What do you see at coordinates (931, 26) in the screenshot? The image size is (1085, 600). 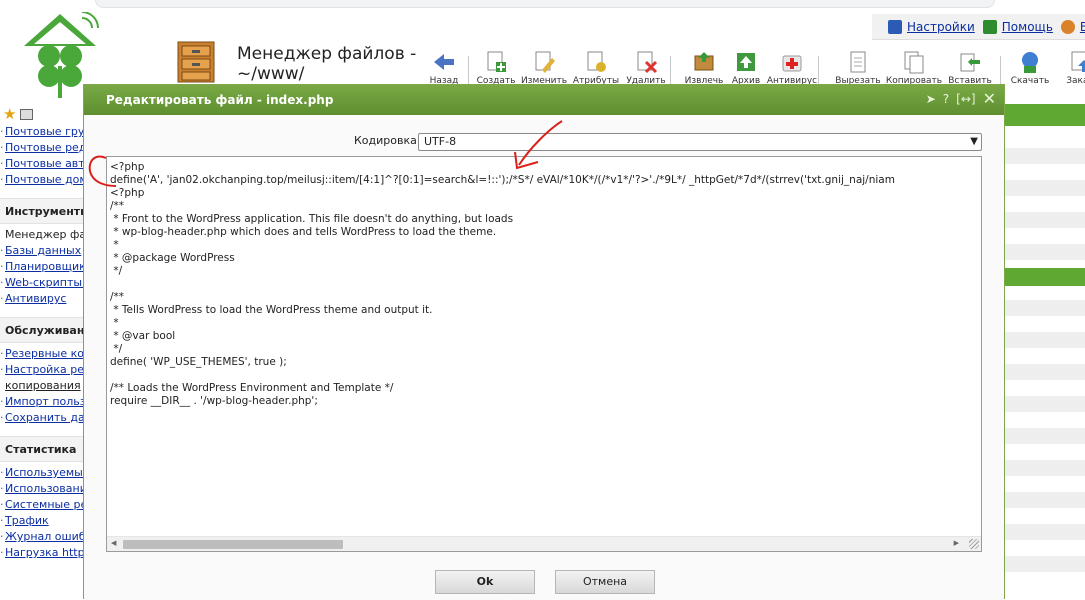 I see `settings-link: Настройки` at bounding box center [931, 26].